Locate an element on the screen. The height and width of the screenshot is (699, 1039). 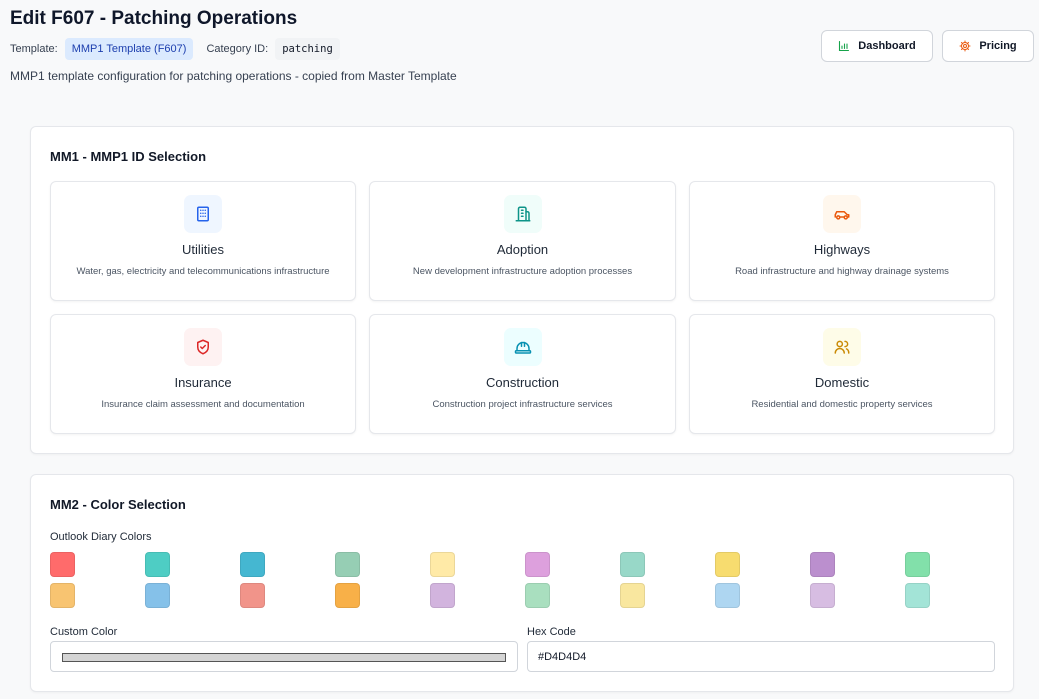
option-name: Domestic is located at coordinates (842, 382).